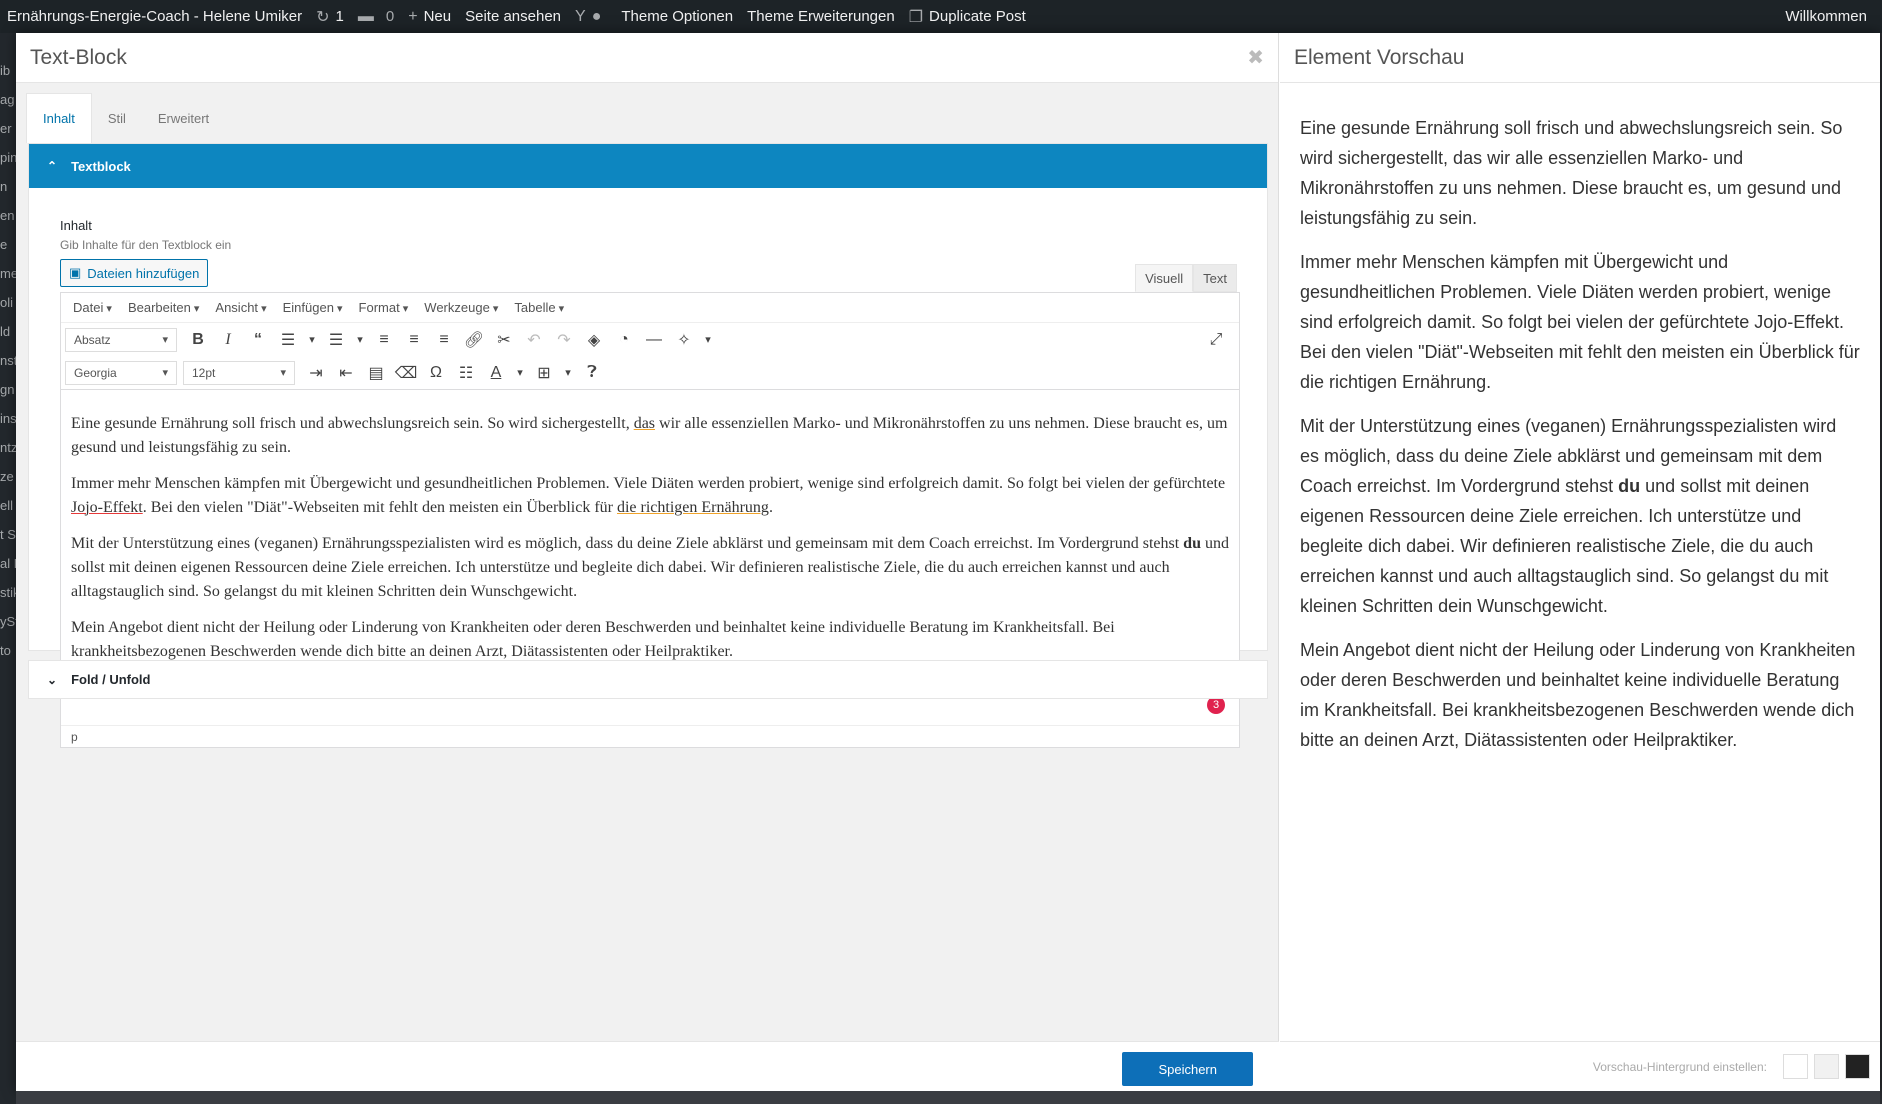 The image size is (1882, 1104). What do you see at coordinates (504, 340) in the screenshot?
I see `unlink-icon: ✂` at bounding box center [504, 340].